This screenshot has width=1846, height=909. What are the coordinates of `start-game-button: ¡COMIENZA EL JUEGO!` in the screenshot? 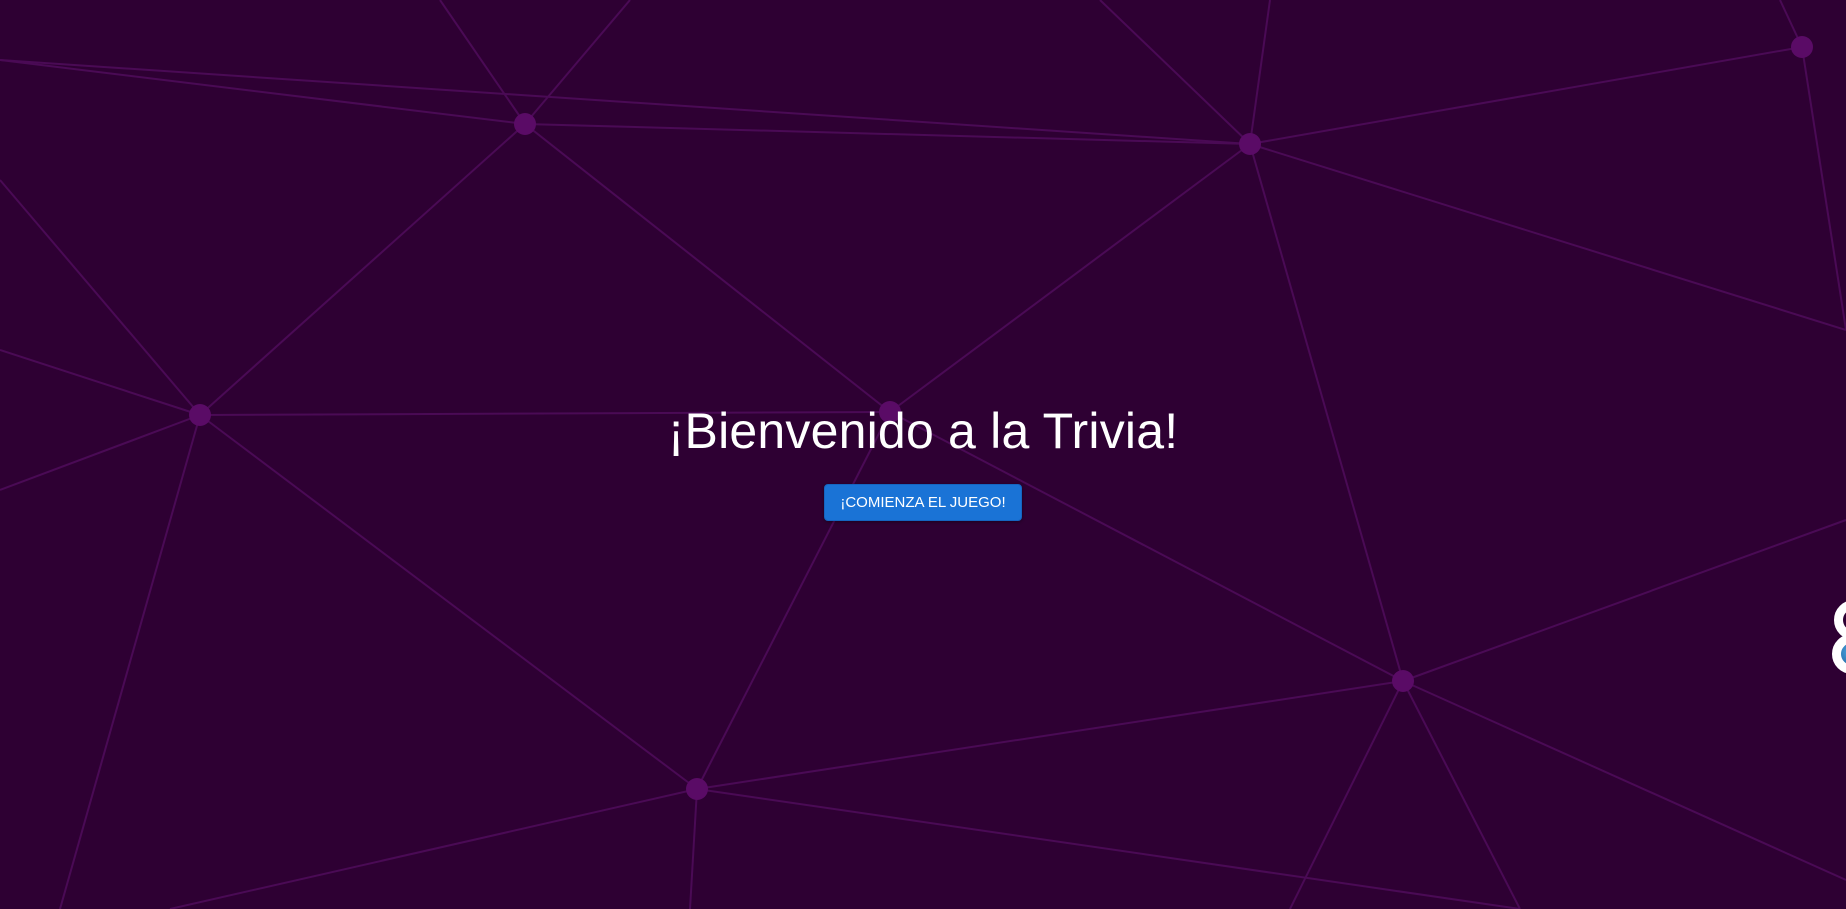 It's located at (923, 502).